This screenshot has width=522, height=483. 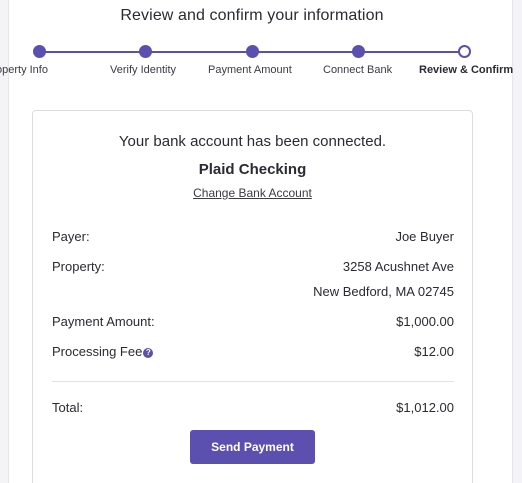 I want to click on change-bank-account-link: Change Bank Account, so click(x=252, y=193).